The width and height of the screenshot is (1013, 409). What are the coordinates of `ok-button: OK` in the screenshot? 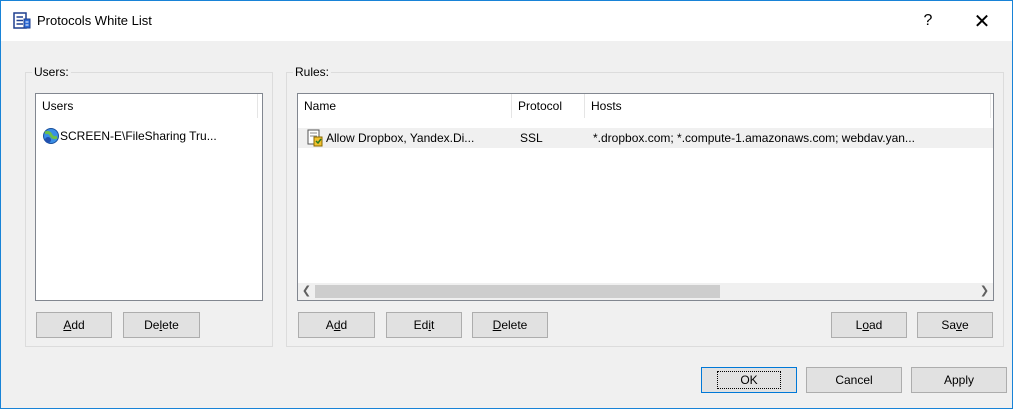 It's located at (749, 380).